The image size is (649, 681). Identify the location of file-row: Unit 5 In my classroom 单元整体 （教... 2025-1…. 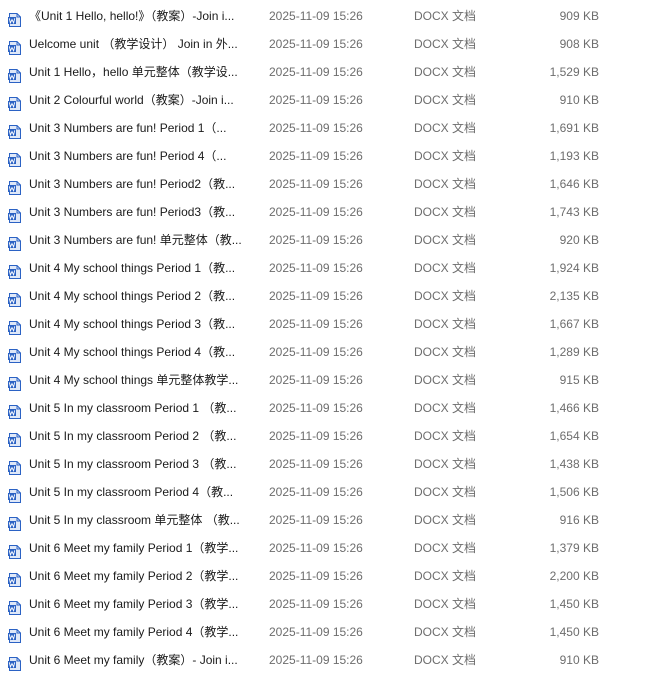
(324, 520).